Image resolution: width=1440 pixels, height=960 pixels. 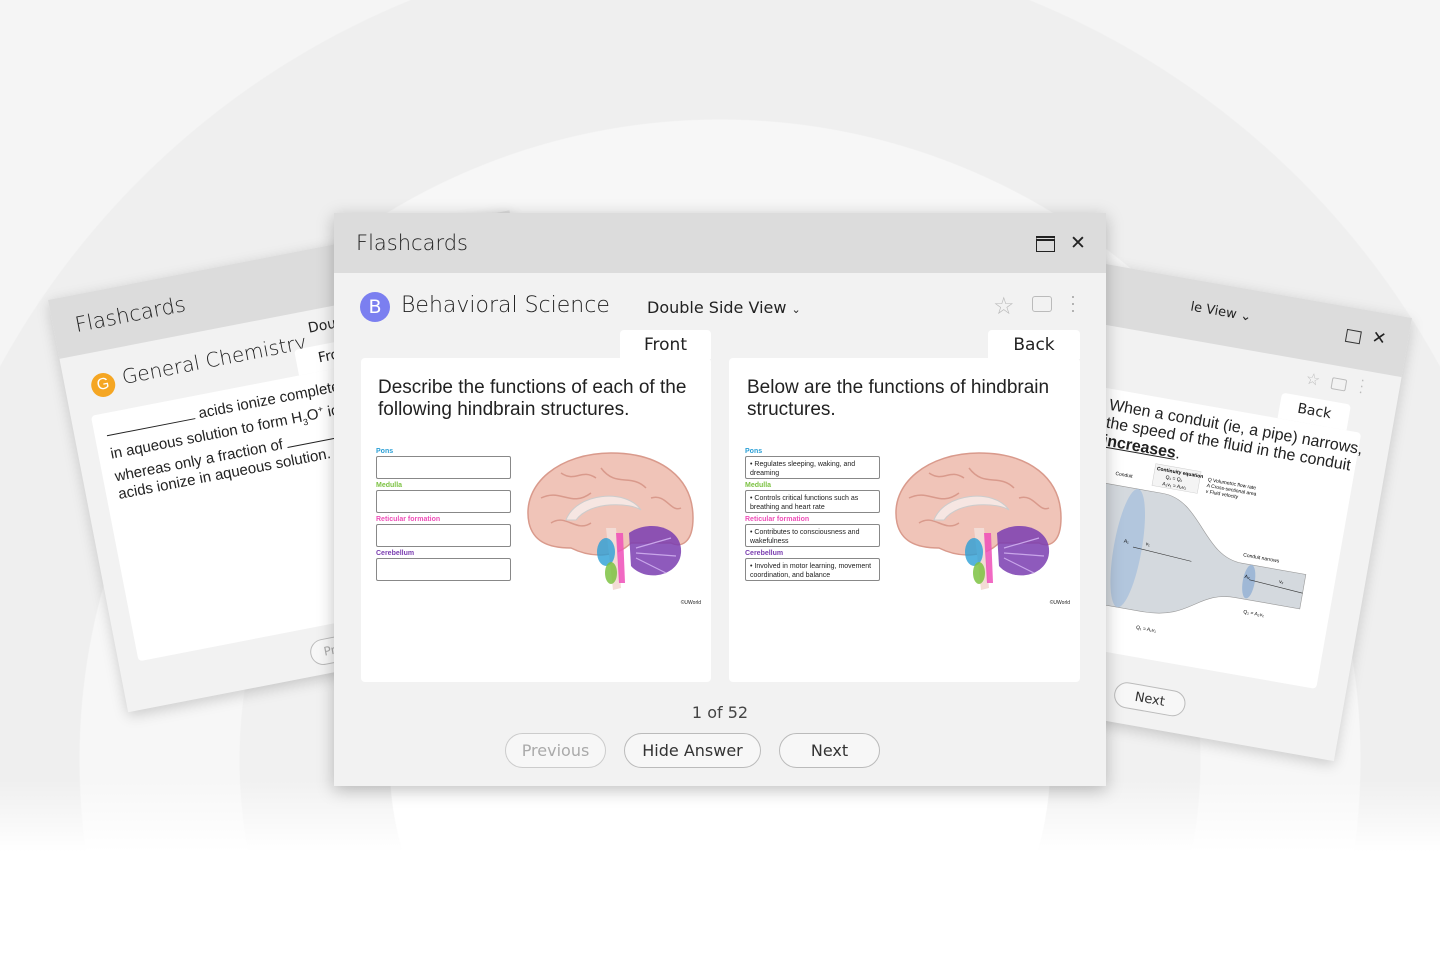 I want to click on answer-box-medulla, so click(x=443, y=501).